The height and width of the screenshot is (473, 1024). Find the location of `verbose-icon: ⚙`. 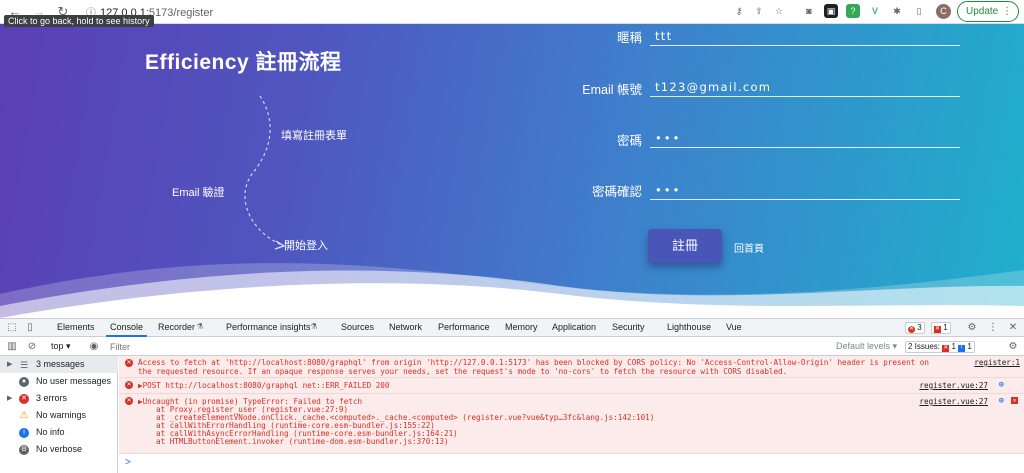

verbose-icon: ⚙ is located at coordinates (24, 450).